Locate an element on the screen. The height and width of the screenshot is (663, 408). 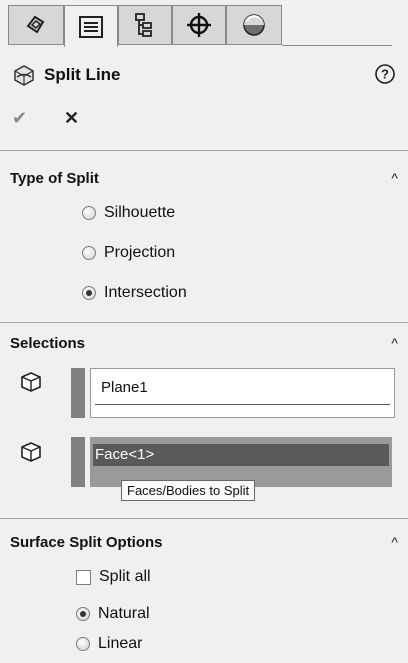
split-line-icon is located at coordinates (24, 75).